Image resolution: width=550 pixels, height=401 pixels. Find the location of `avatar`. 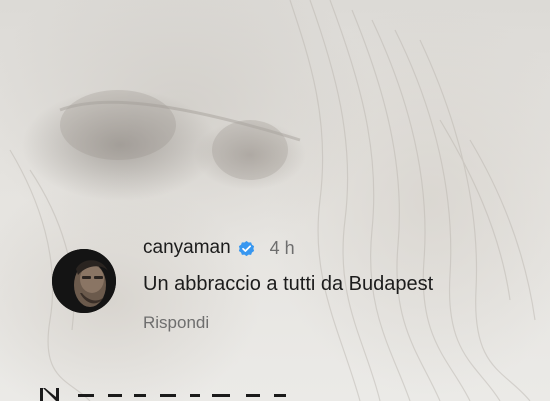

avatar is located at coordinates (84, 281).